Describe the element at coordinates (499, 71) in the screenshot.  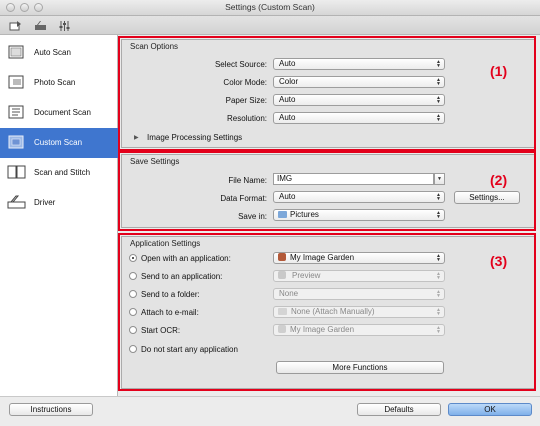
I see `marker-1: (1)` at that location.